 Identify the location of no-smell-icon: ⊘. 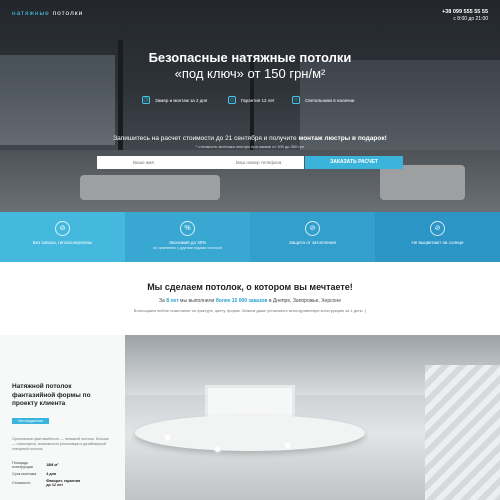
(62, 228).